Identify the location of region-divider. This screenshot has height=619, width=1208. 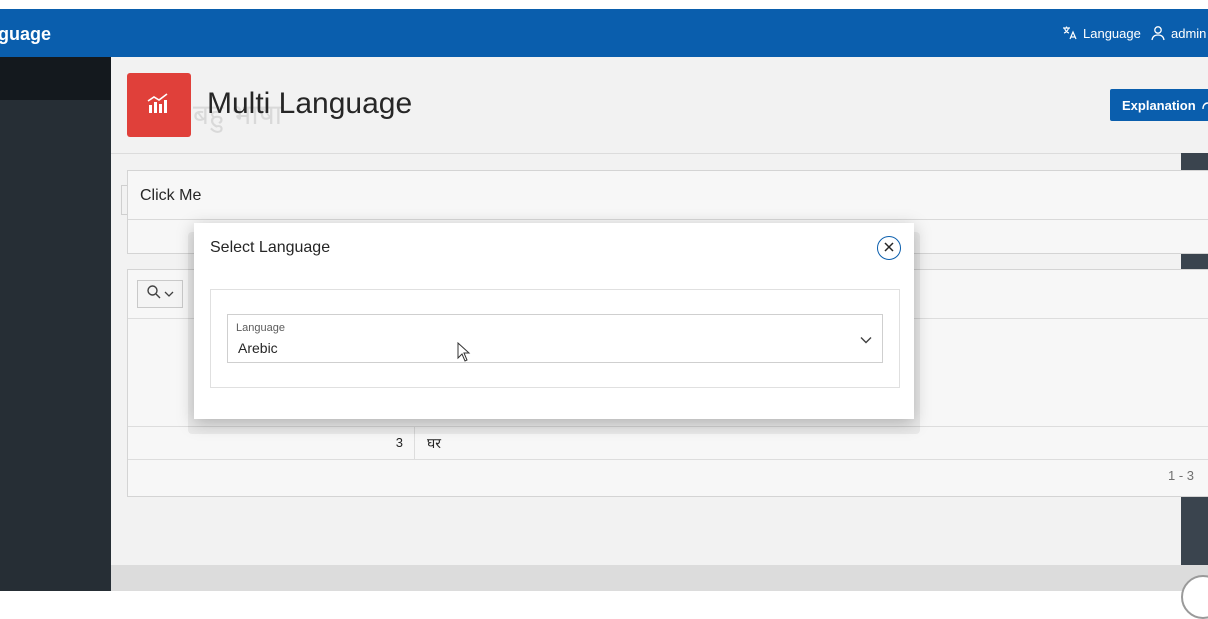
(668, 219).